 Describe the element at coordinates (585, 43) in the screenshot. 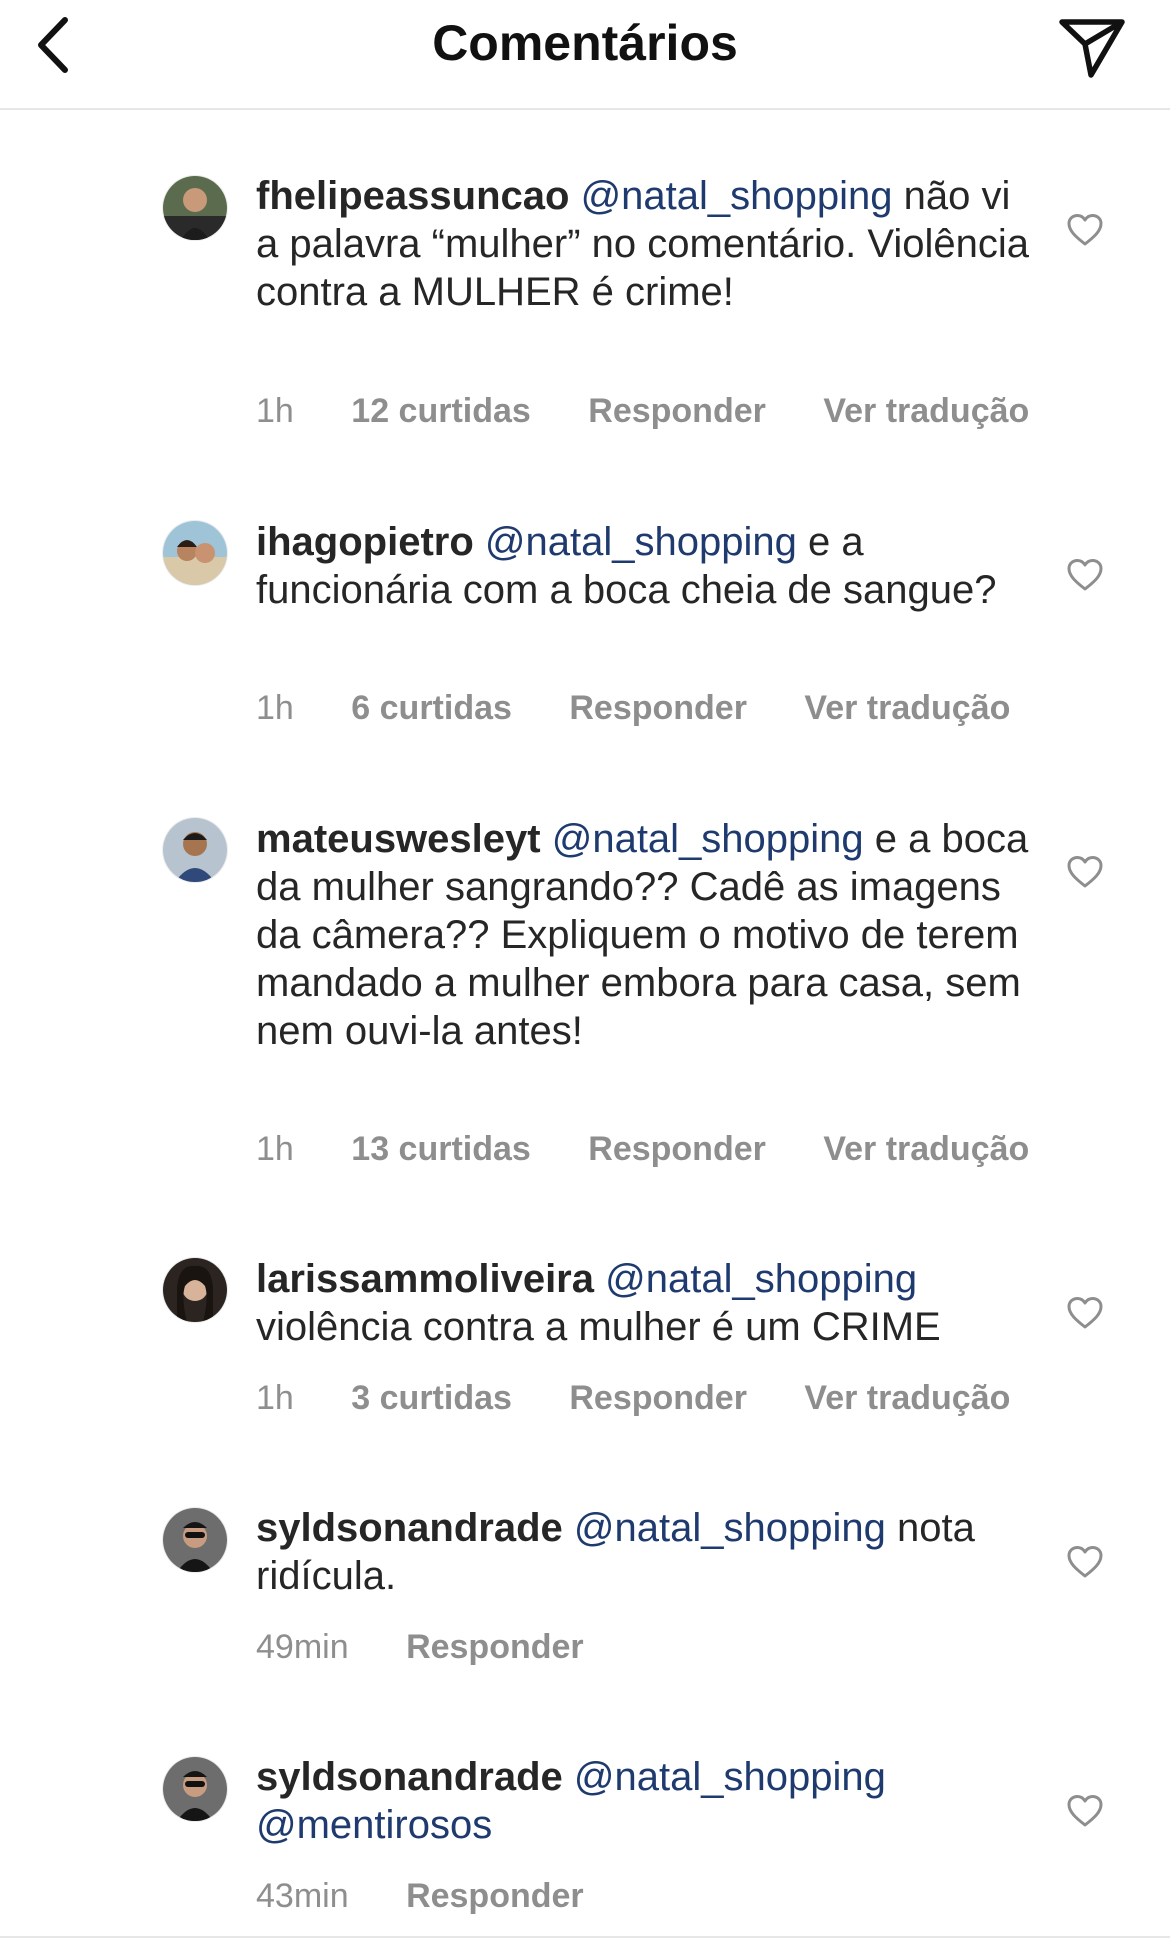

I see `page-title: Comentários` at that location.